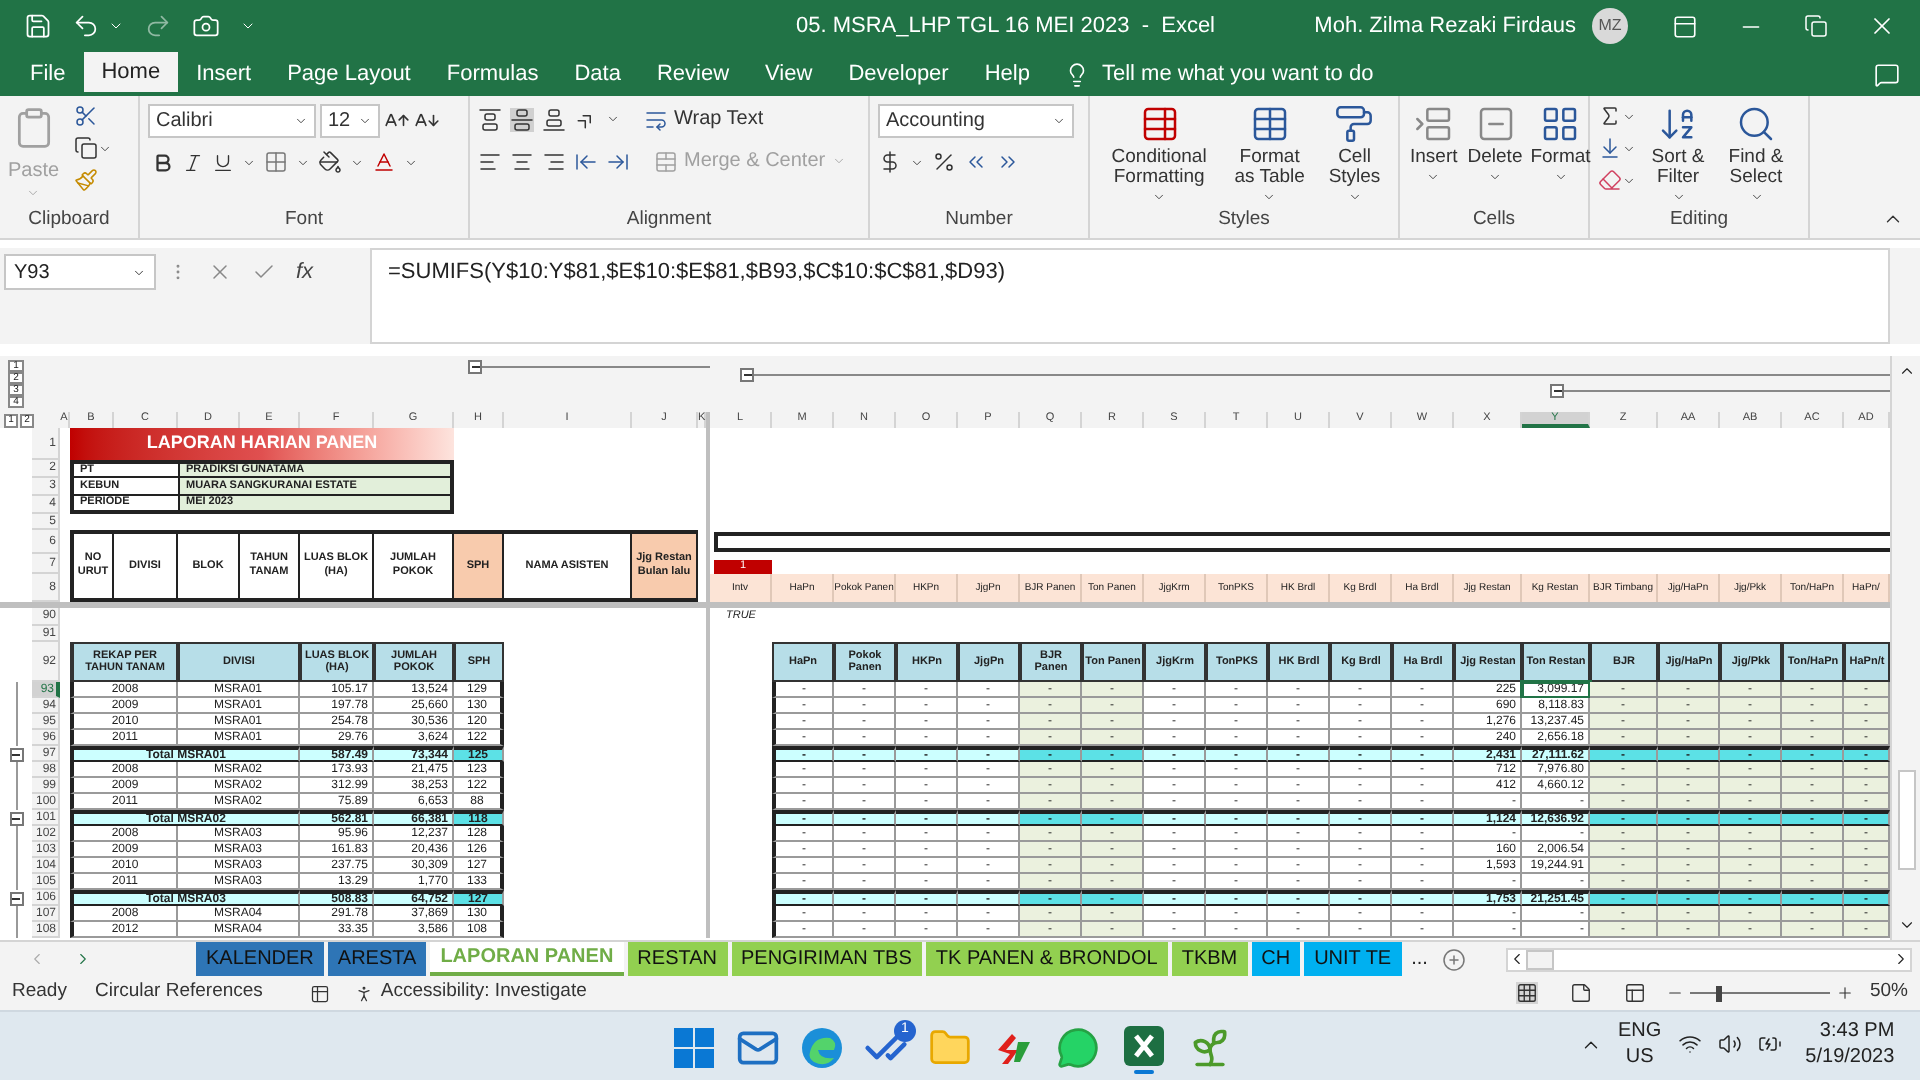  I want to click on font-size-field: 12, so click(350, 121).